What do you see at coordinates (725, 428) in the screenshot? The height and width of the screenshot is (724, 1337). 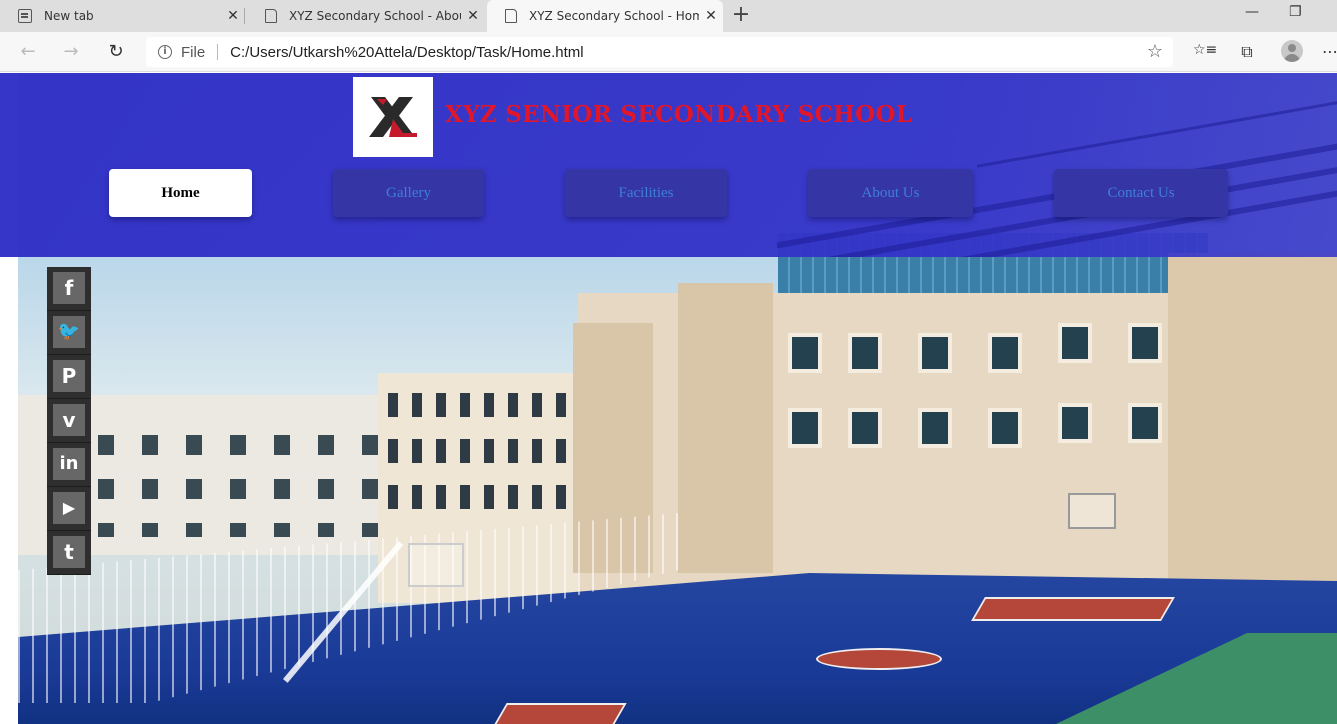 I see `tower-right` at bounding box center [725, 428].